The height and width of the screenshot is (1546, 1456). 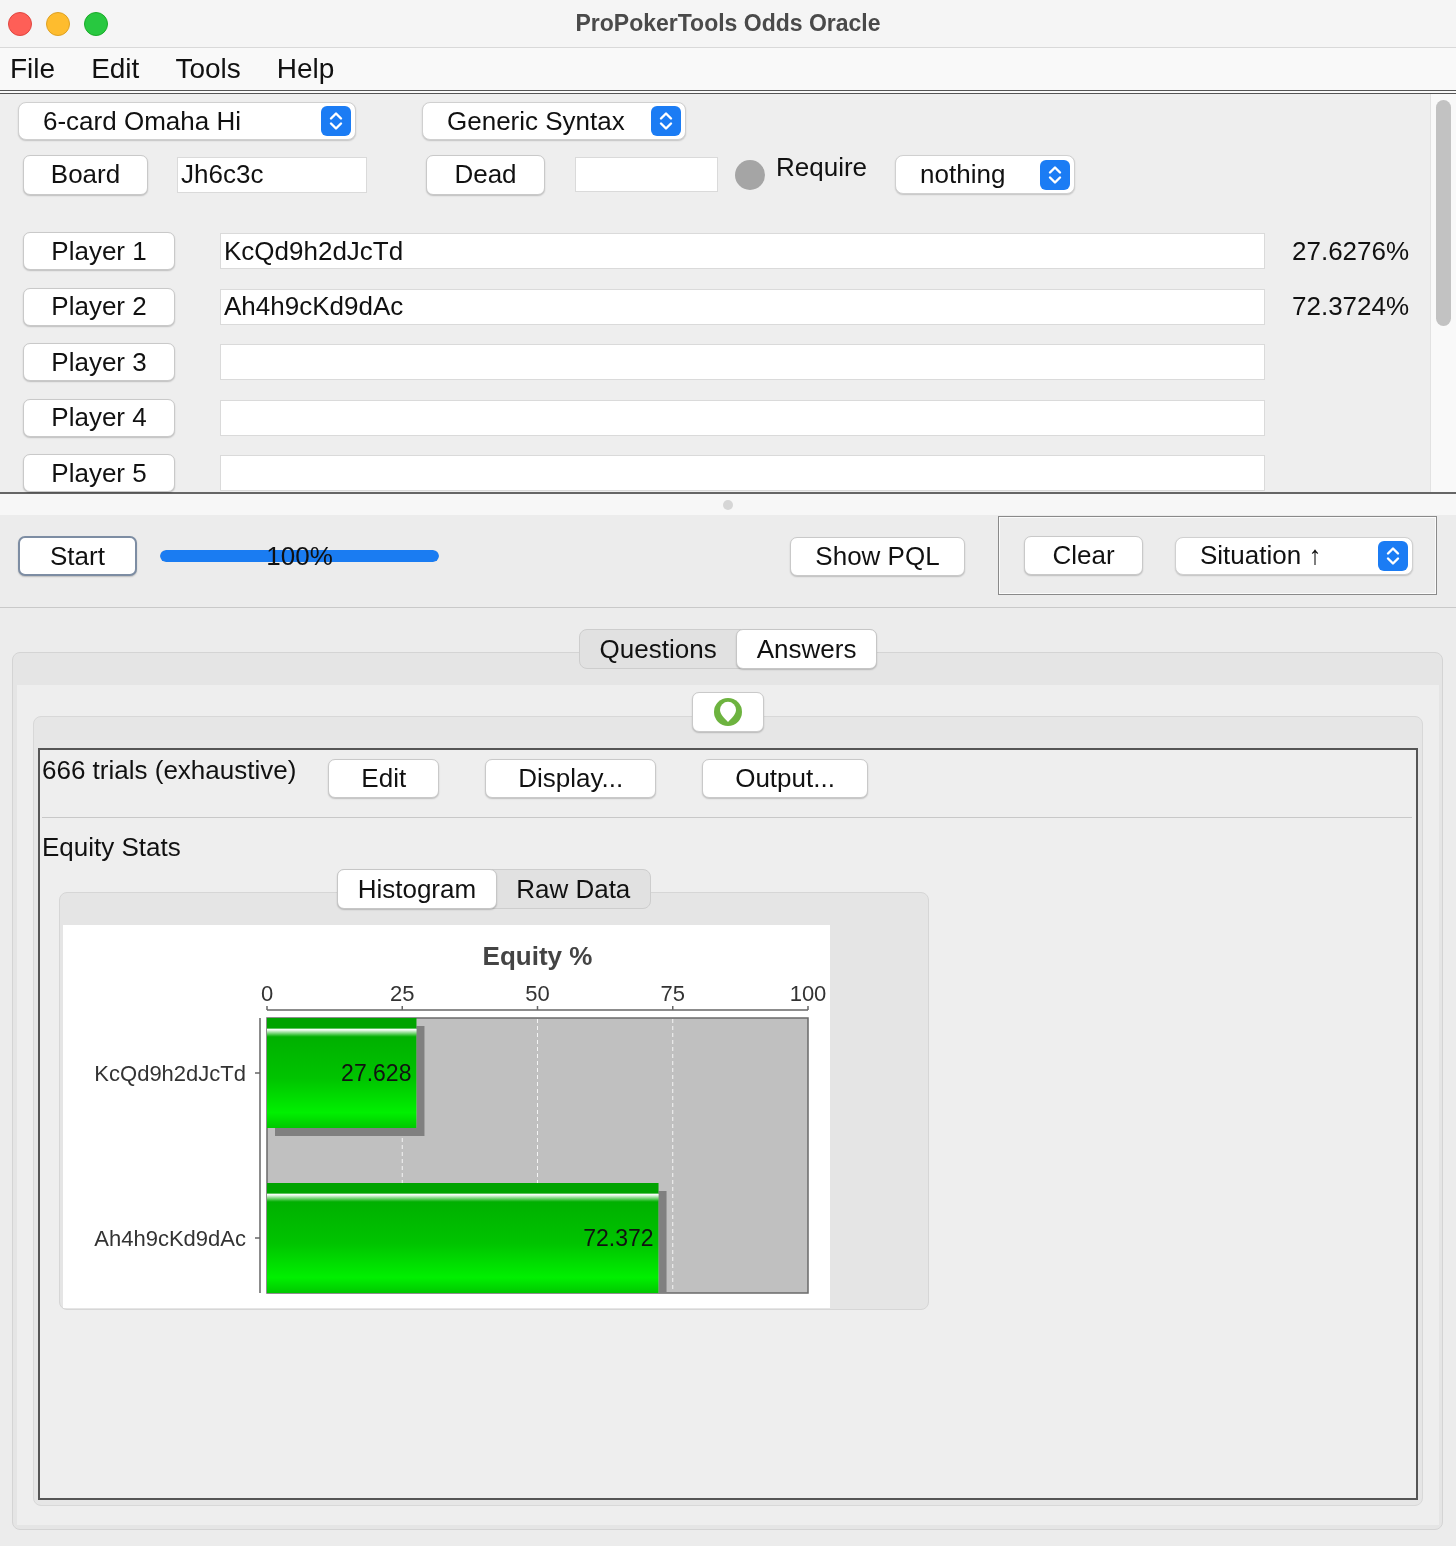 What do you see at coordinates (85, 174) in the screenshot?
I see `board-button: Board` at bounding box center [85, 174].